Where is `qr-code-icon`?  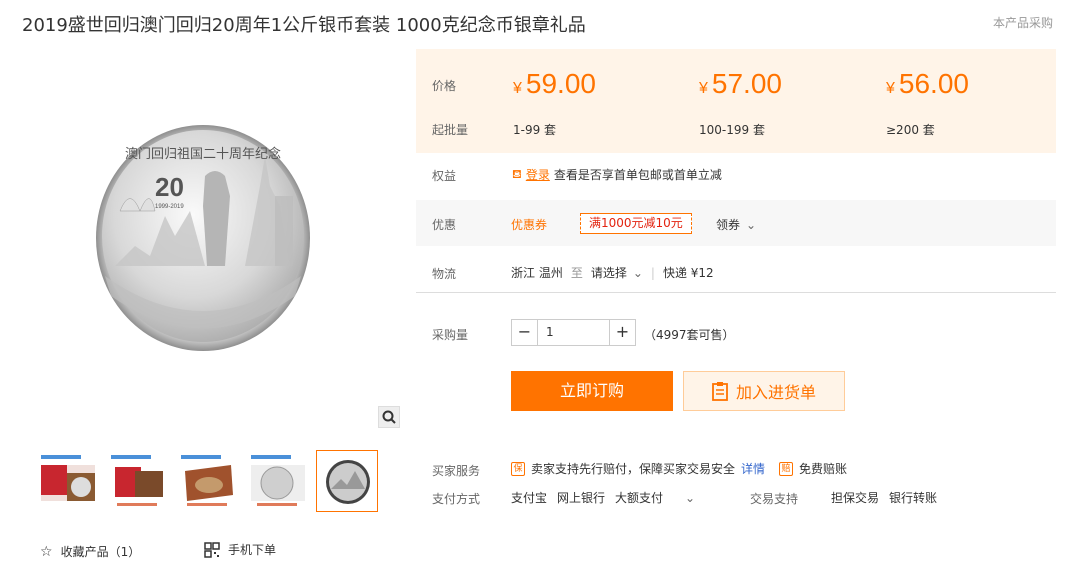 qr-code-icon is located at coordinates (212, 549).